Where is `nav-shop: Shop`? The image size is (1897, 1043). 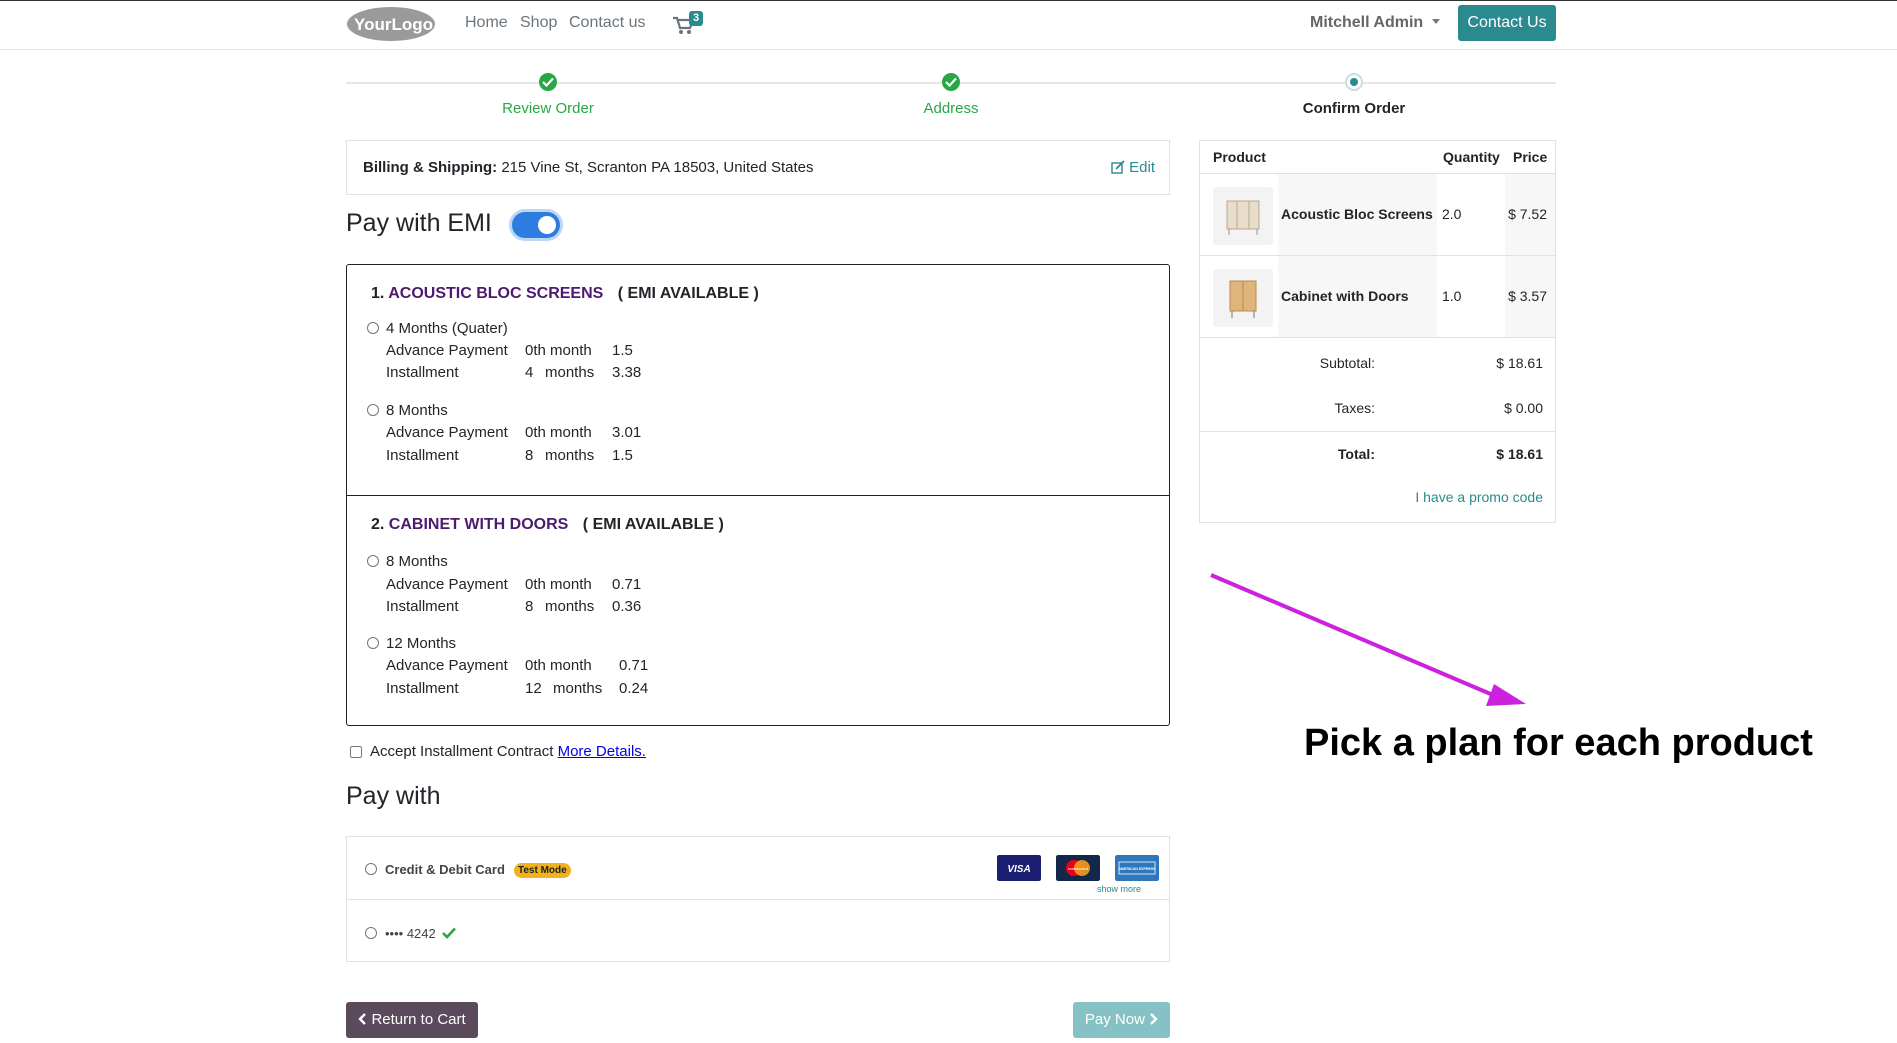
nav-shop: Shop is located at coordinates (538, 23).